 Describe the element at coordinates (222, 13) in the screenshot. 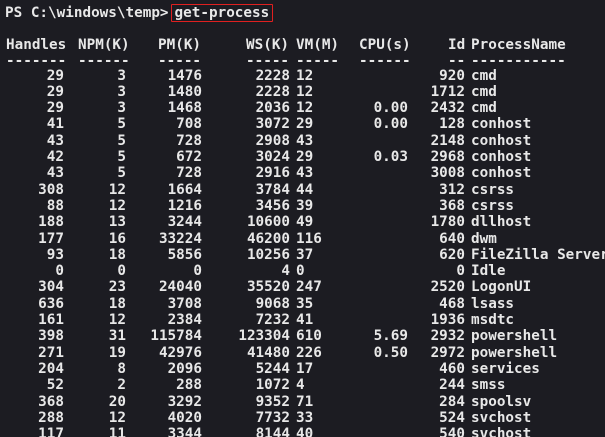

I see `command-text: get-process` at that location.